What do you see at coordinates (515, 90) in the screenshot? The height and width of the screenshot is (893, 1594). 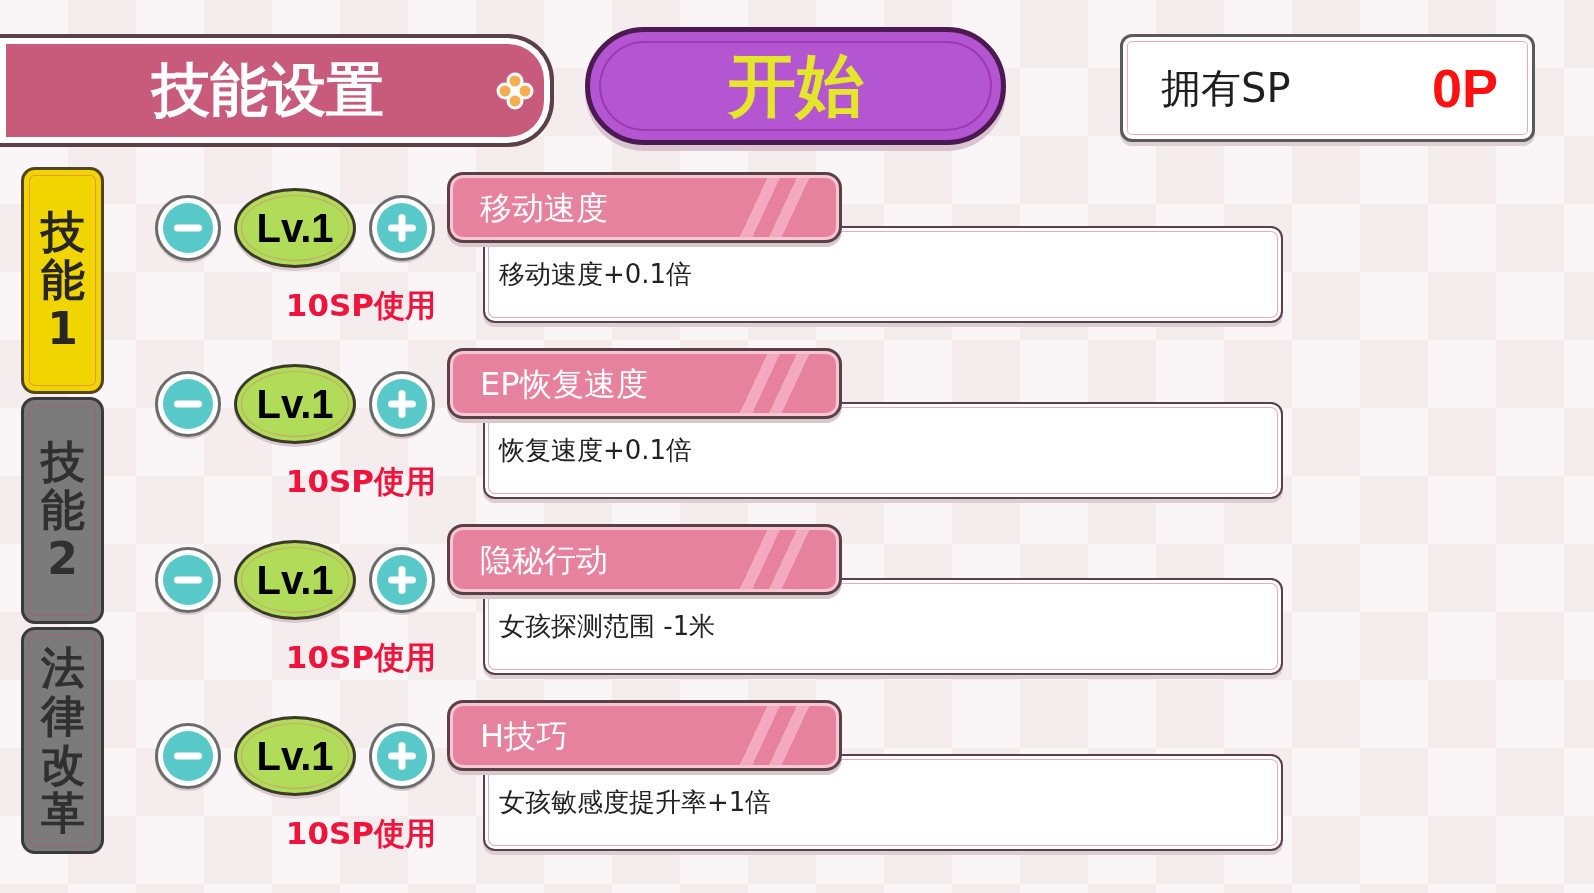 I see `flower-icon` at bounding box center [515, 90].